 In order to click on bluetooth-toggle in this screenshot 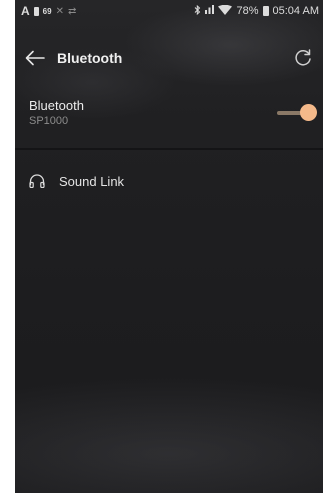, I will do `click(297, 113)`.